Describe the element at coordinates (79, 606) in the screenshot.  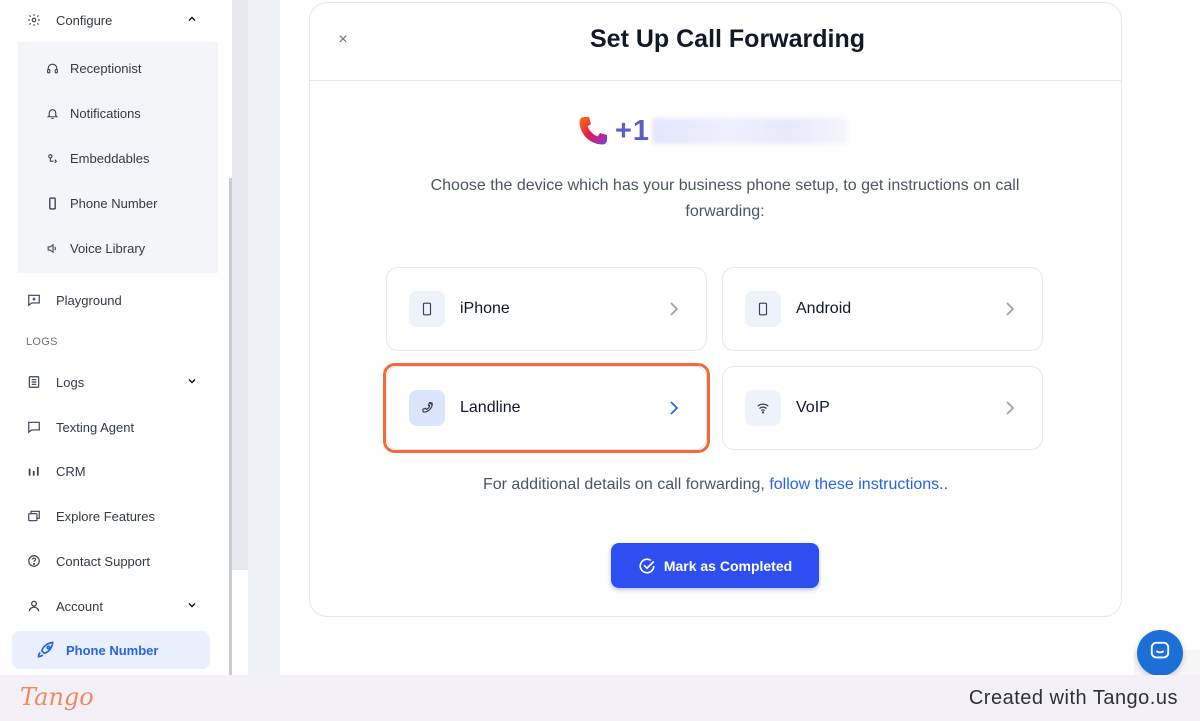
I see `sidebar-item-label: Account` at that location.